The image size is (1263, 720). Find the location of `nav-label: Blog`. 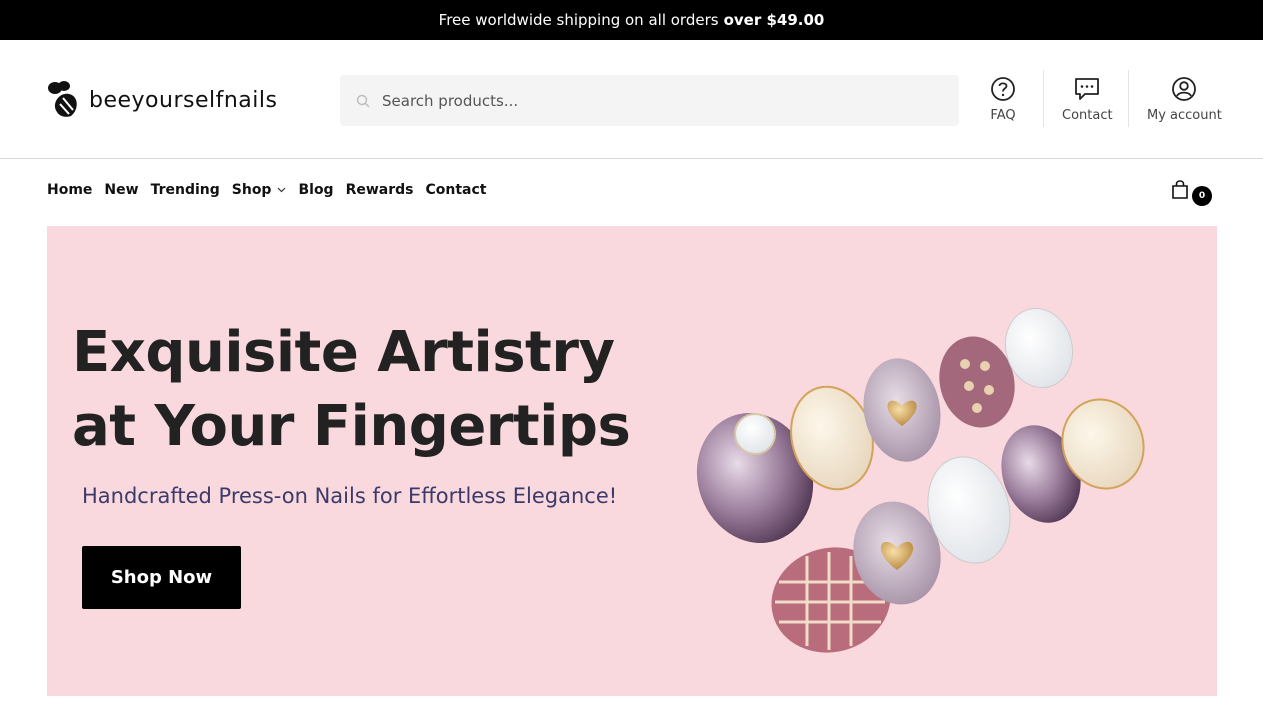

nav-label: Blog is located at coordinates (316, 190).